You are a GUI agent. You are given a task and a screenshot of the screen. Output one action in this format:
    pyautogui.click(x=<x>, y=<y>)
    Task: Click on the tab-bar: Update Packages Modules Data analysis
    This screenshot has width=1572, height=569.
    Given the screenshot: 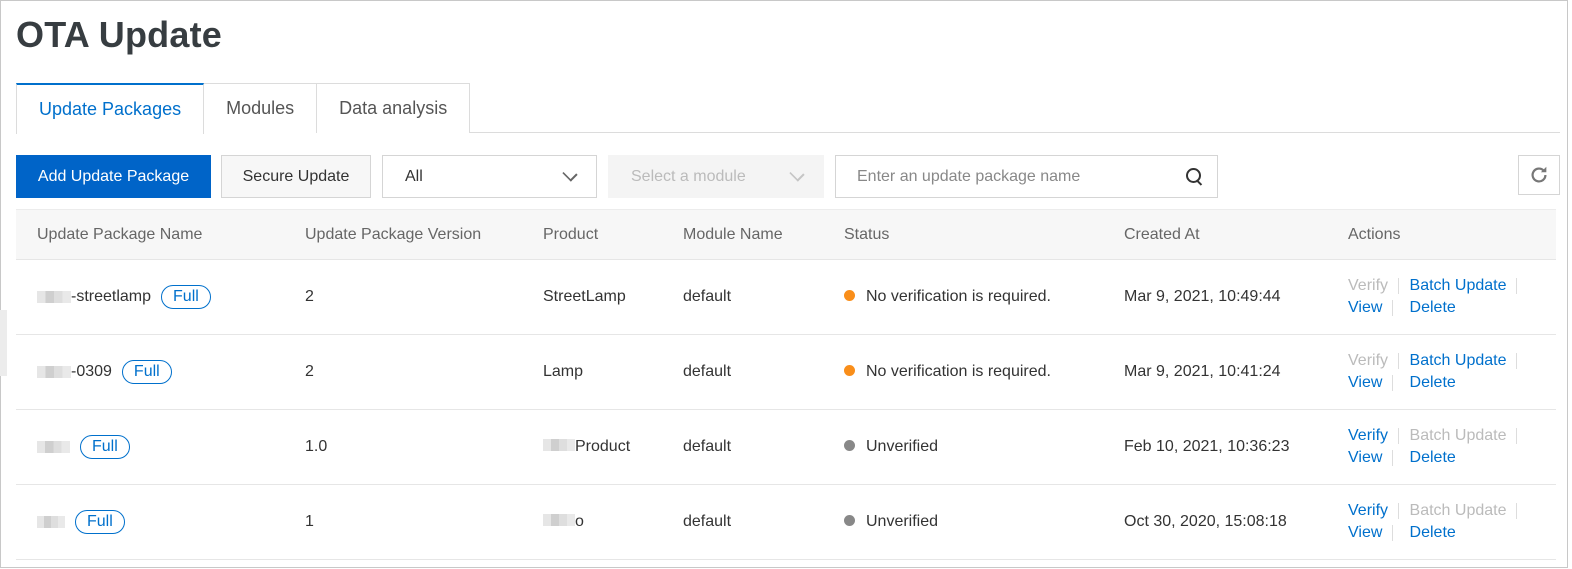 What is the action you would take?
    pyautogui.click(x=788, y=108)
    